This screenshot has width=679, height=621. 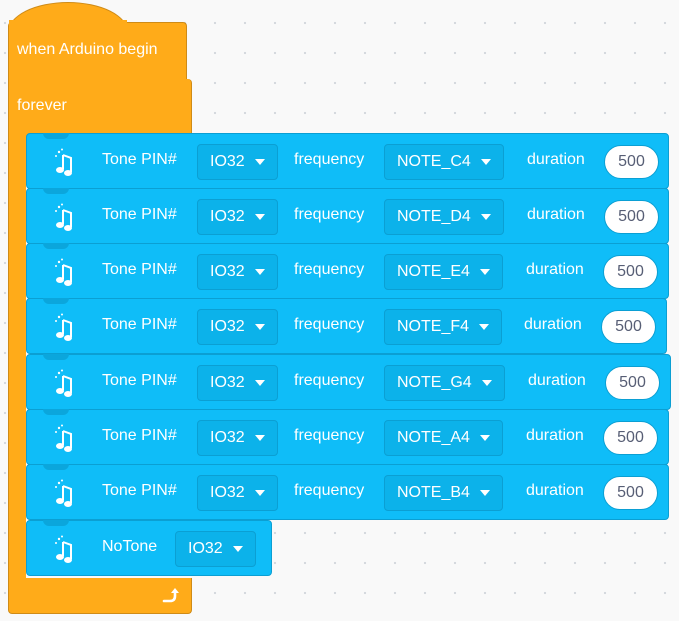 I want to click on note-value: NOTE_B4, so click(x=433, y=492).